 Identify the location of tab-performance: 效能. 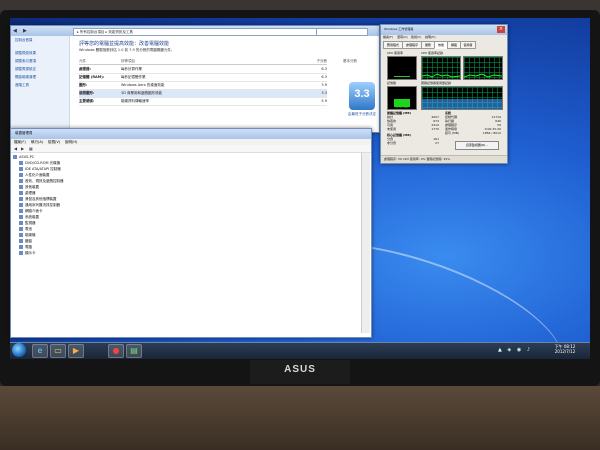
(441, 45).